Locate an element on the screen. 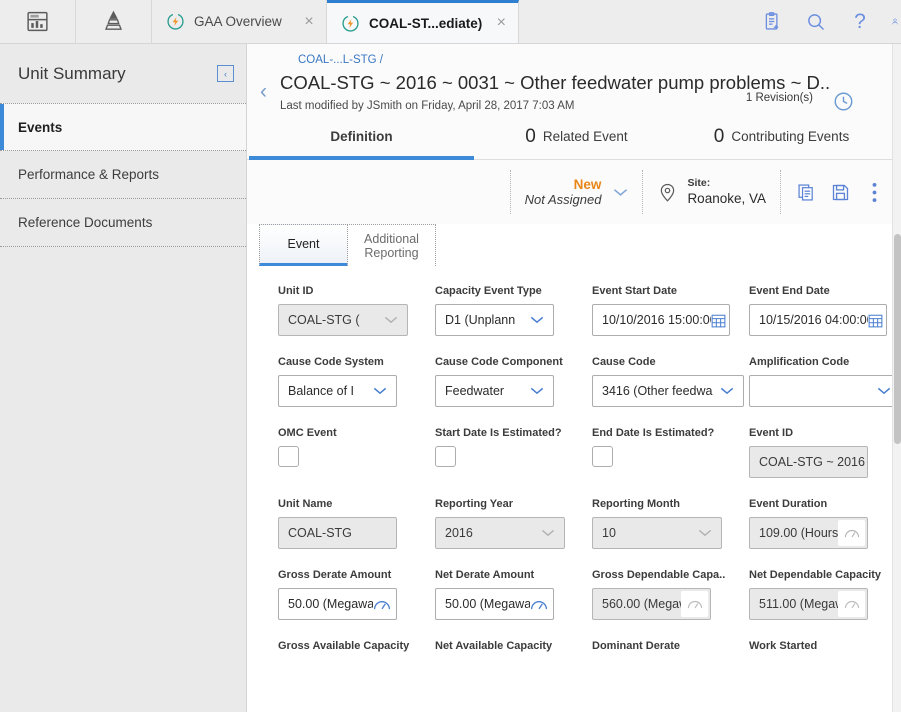  field-gross-derate-amount: Gross Derate Amount 50.00 (Megawa is located at coordinates (356, 594).